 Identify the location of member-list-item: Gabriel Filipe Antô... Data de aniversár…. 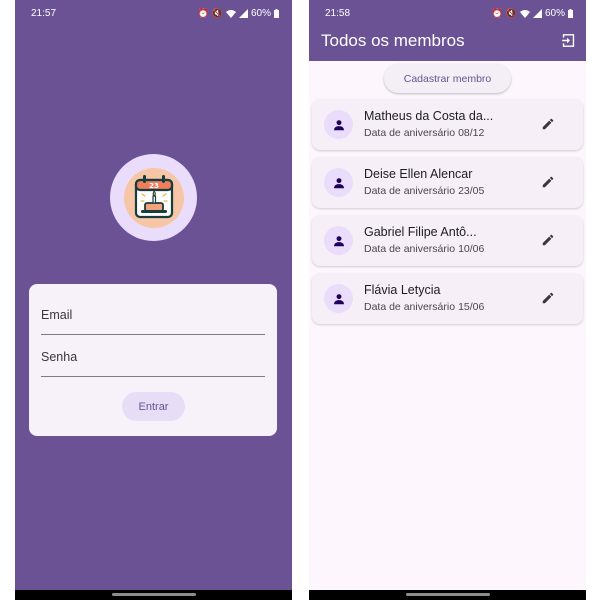
(447, 240).